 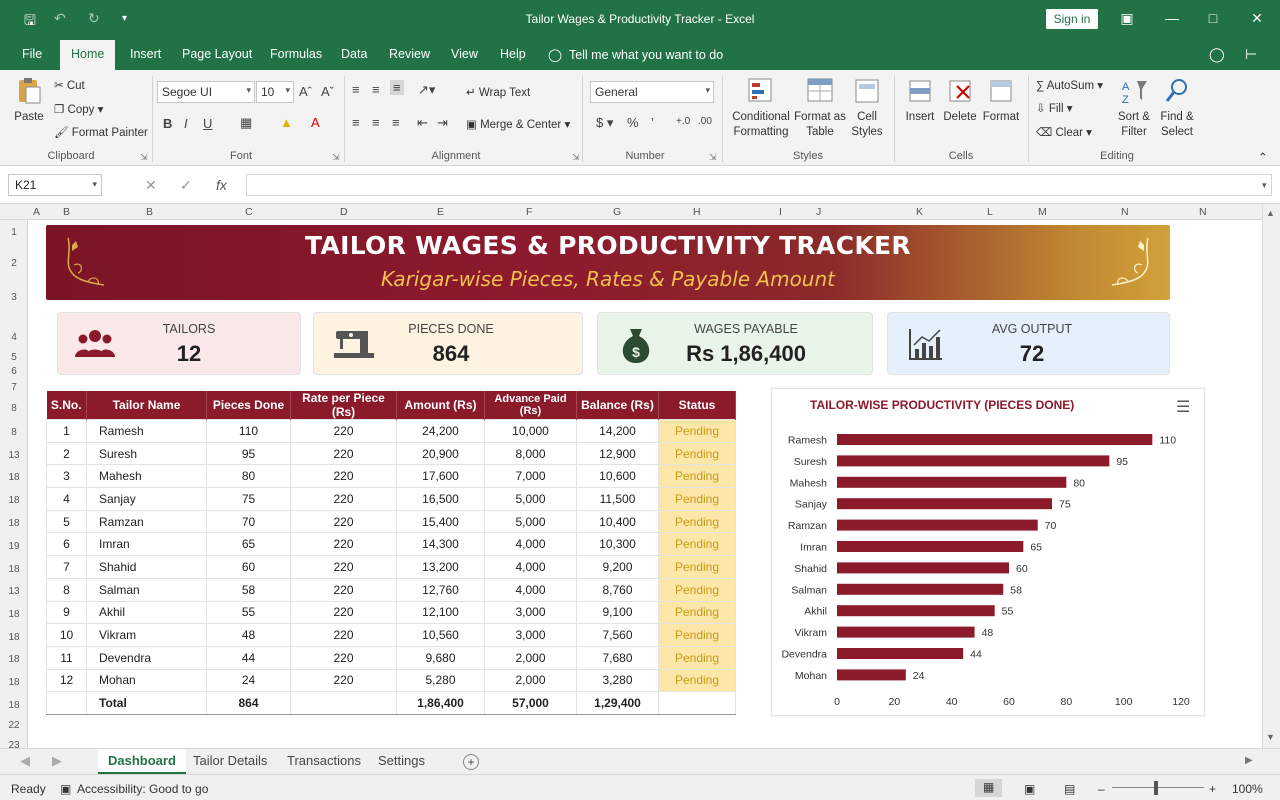 I want to click on row-header: 13, so click(x=14, y=591).